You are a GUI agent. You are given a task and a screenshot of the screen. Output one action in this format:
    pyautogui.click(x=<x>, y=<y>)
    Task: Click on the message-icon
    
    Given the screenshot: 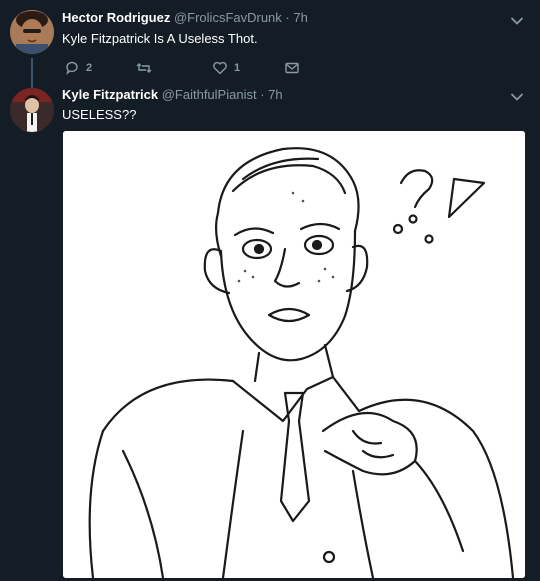 What is the action you would take?
    pyautogui.click(x=292, y=68)
    